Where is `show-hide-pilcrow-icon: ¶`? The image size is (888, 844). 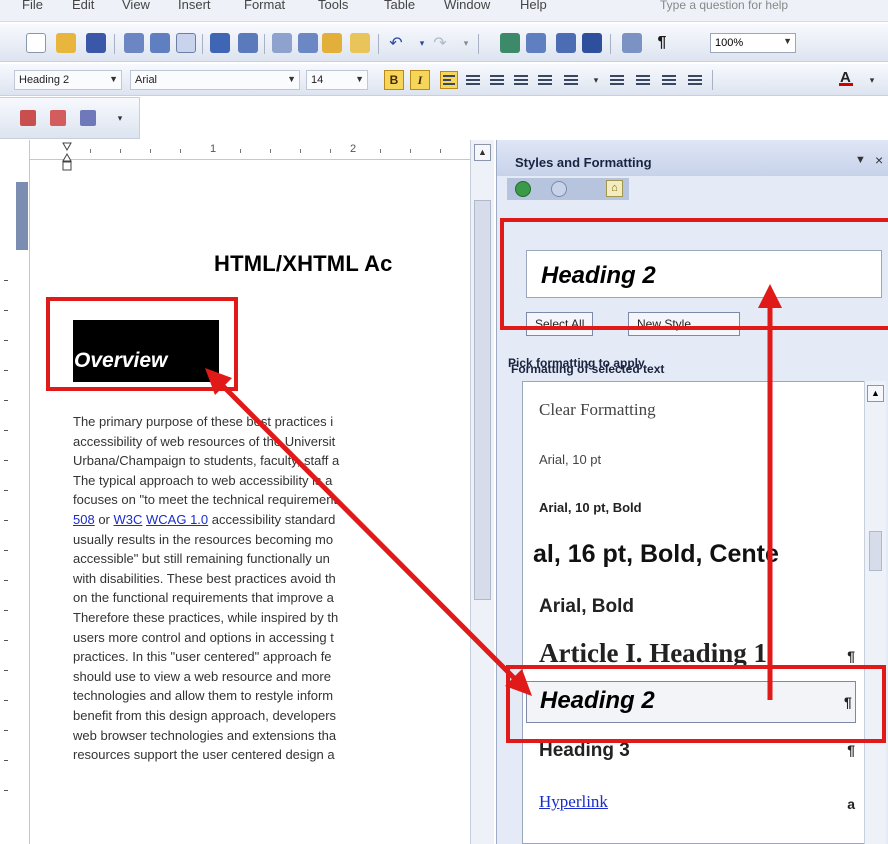 show-hide-pilcrow-icon: ¶ is located at coordinates (662, 43).